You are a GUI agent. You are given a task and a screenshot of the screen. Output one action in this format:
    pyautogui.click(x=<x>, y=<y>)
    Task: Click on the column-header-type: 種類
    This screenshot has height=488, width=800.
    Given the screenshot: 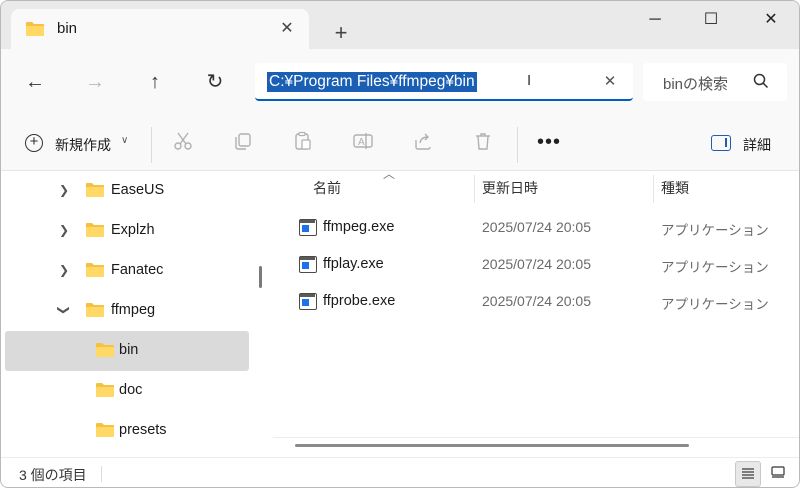 What is the action you would take?
    pyautogui.click(x=675, y=188)
    